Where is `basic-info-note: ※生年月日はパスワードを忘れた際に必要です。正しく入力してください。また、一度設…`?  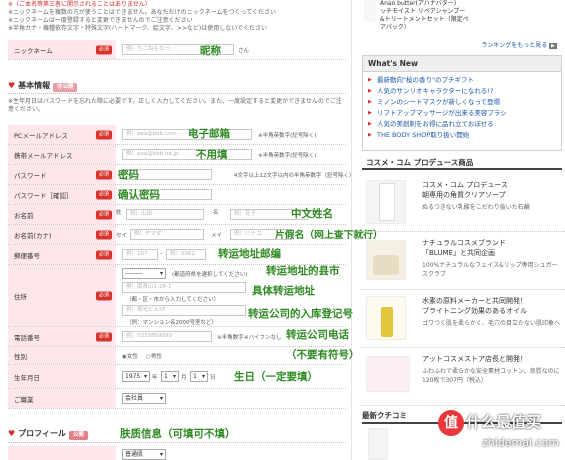 basic-info-note: ※生年月日はパスワードを忘れた際に必要です。正しく入力してください。また、一度設… is located at coordinates (175, 105).